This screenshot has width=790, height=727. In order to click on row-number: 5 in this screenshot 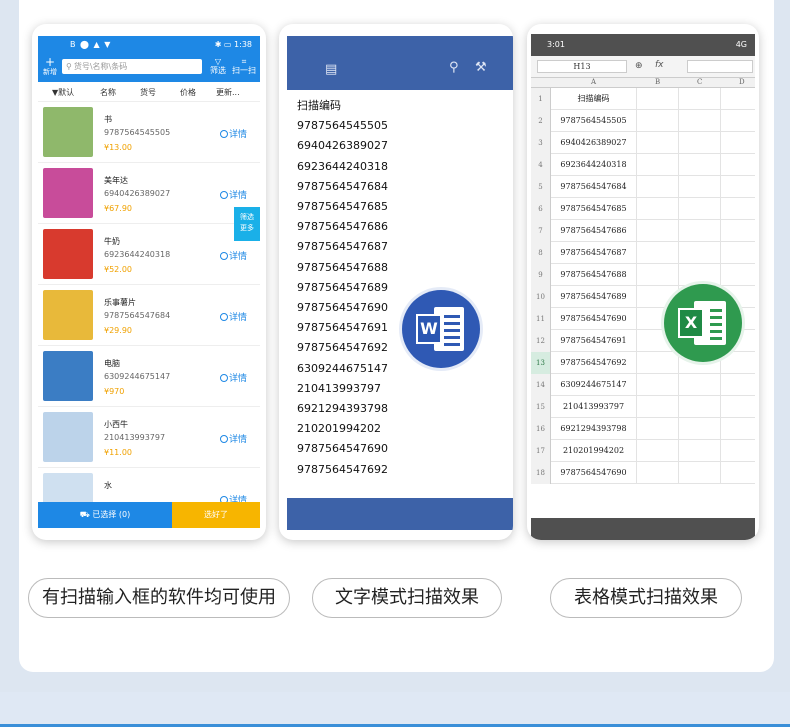, I will do `click(541, 187)`.